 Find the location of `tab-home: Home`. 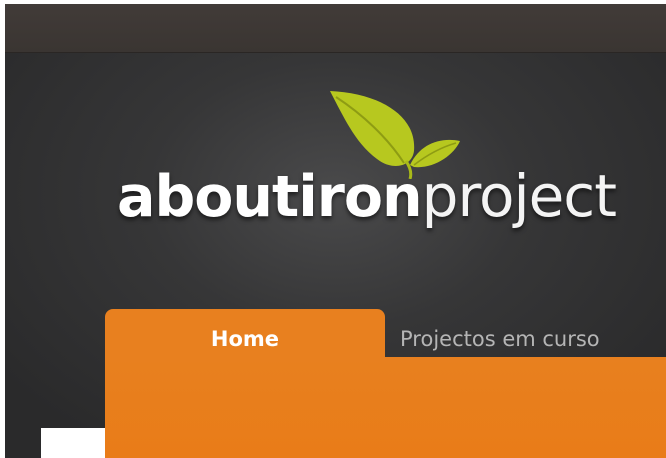

tab-home: Home is located at coordinates (245, 335).